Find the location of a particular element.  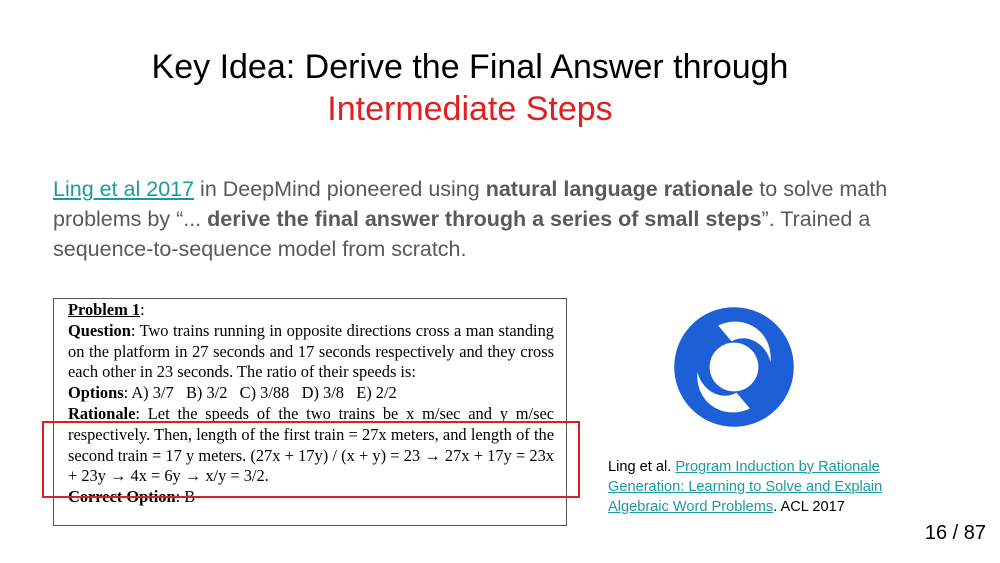

ling-2017-link: Ling et al 2017 is located at coordinates (123, 189).